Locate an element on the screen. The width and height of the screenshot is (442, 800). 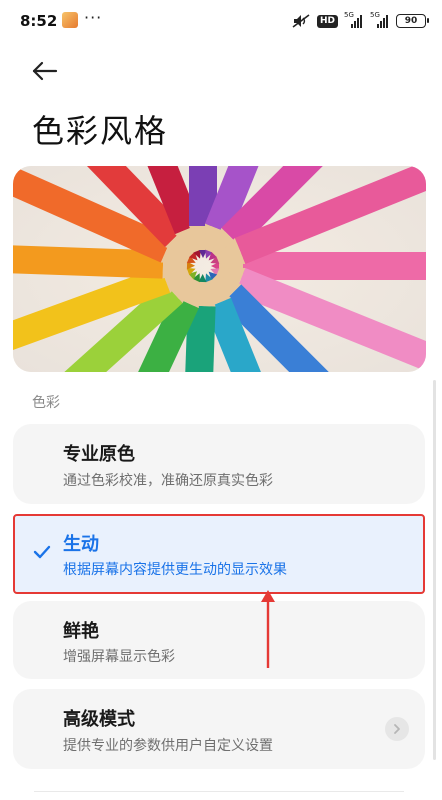
signal-icon-1: 5G is located at coordinates (354, 19).